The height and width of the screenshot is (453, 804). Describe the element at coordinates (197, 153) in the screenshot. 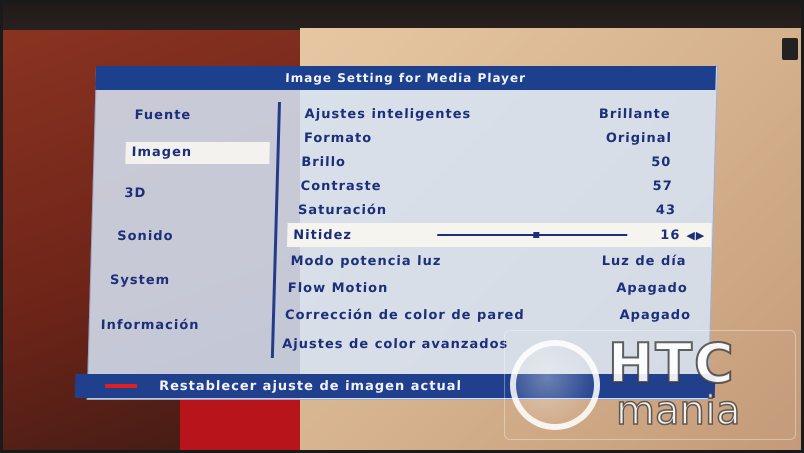

I see `sidebar-item-imagen: Imagen` at that location.